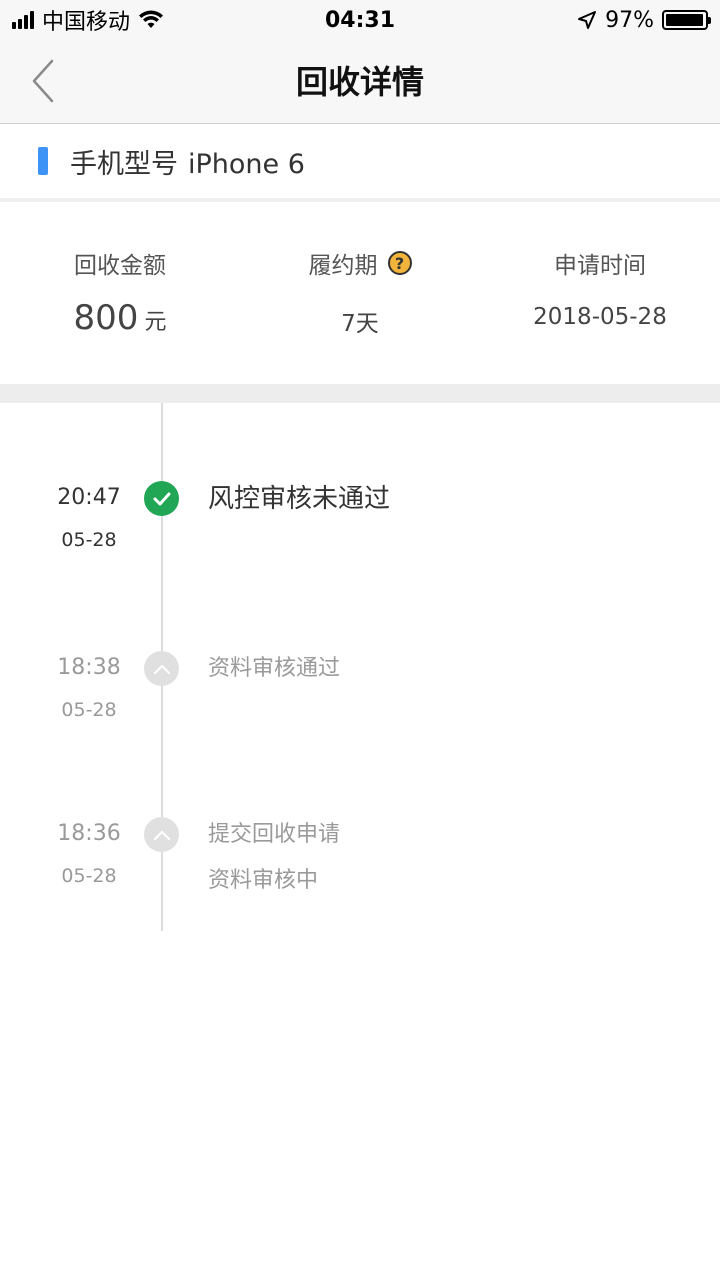  Describe the element at coordinates (629, 20) in the screenshot. I see `battery-percent: 97%` at that location.